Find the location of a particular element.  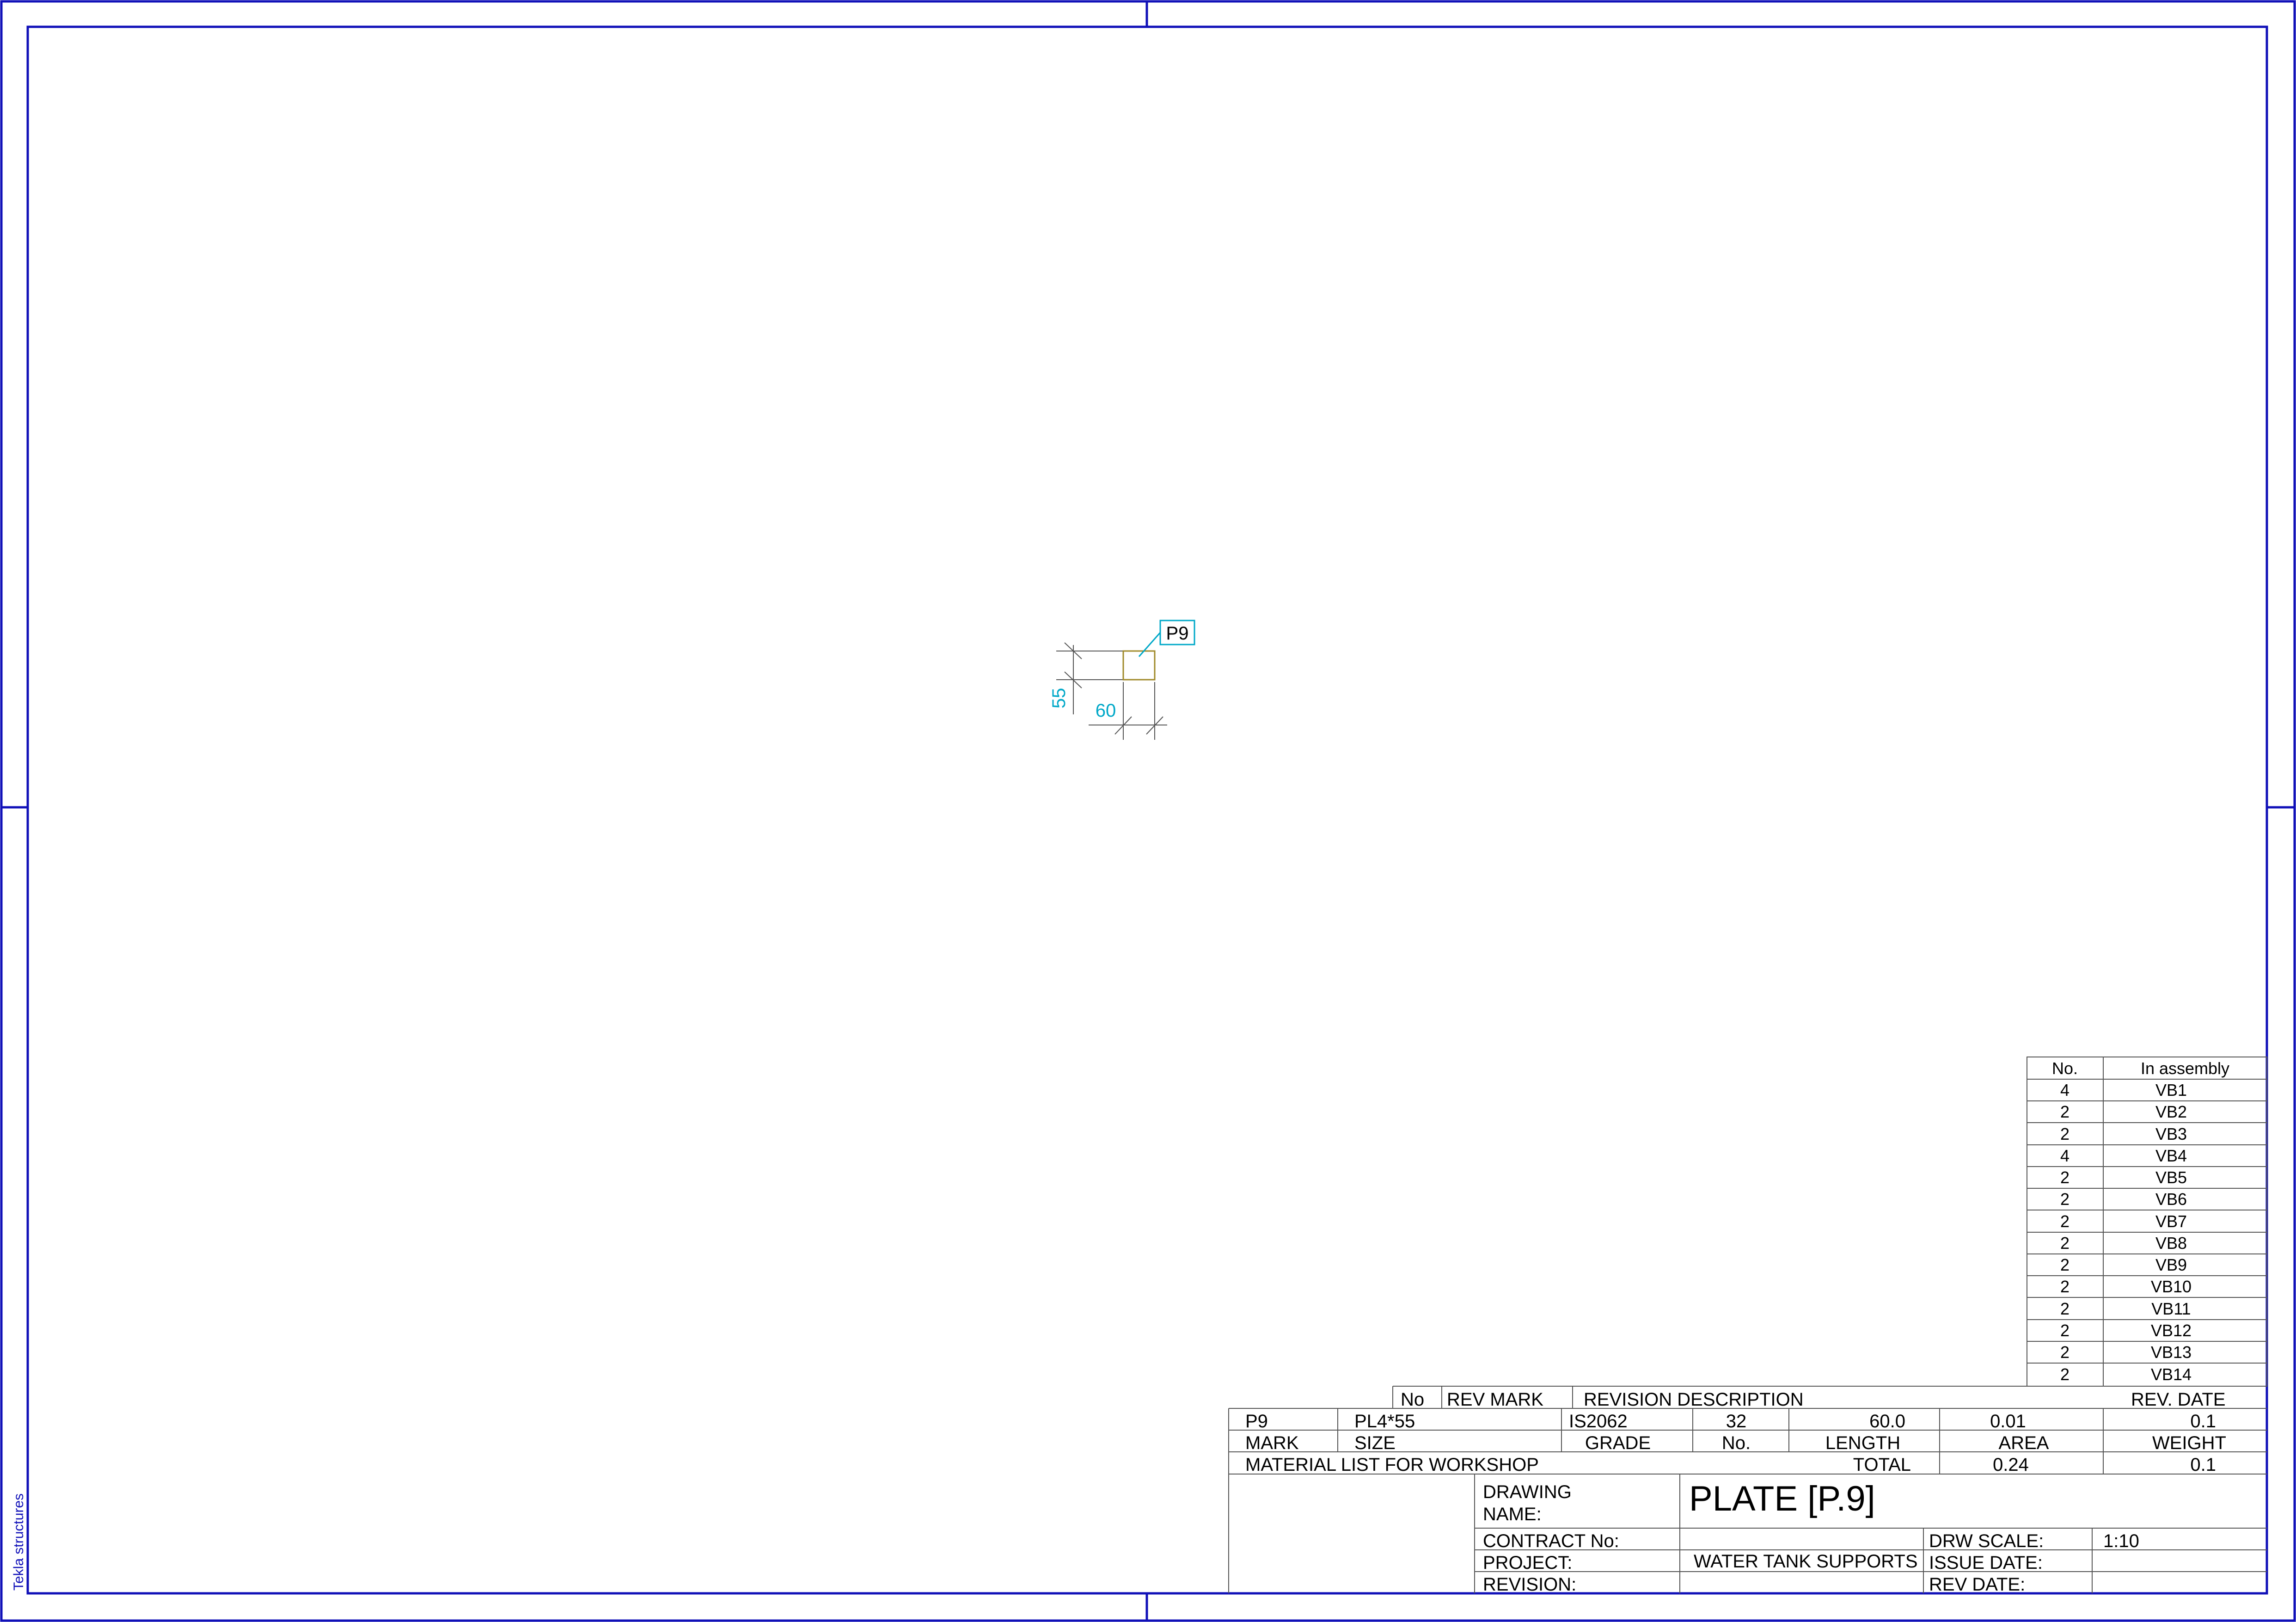

assembly-row-name: VB12 is located at coordinates (2171, 1330).